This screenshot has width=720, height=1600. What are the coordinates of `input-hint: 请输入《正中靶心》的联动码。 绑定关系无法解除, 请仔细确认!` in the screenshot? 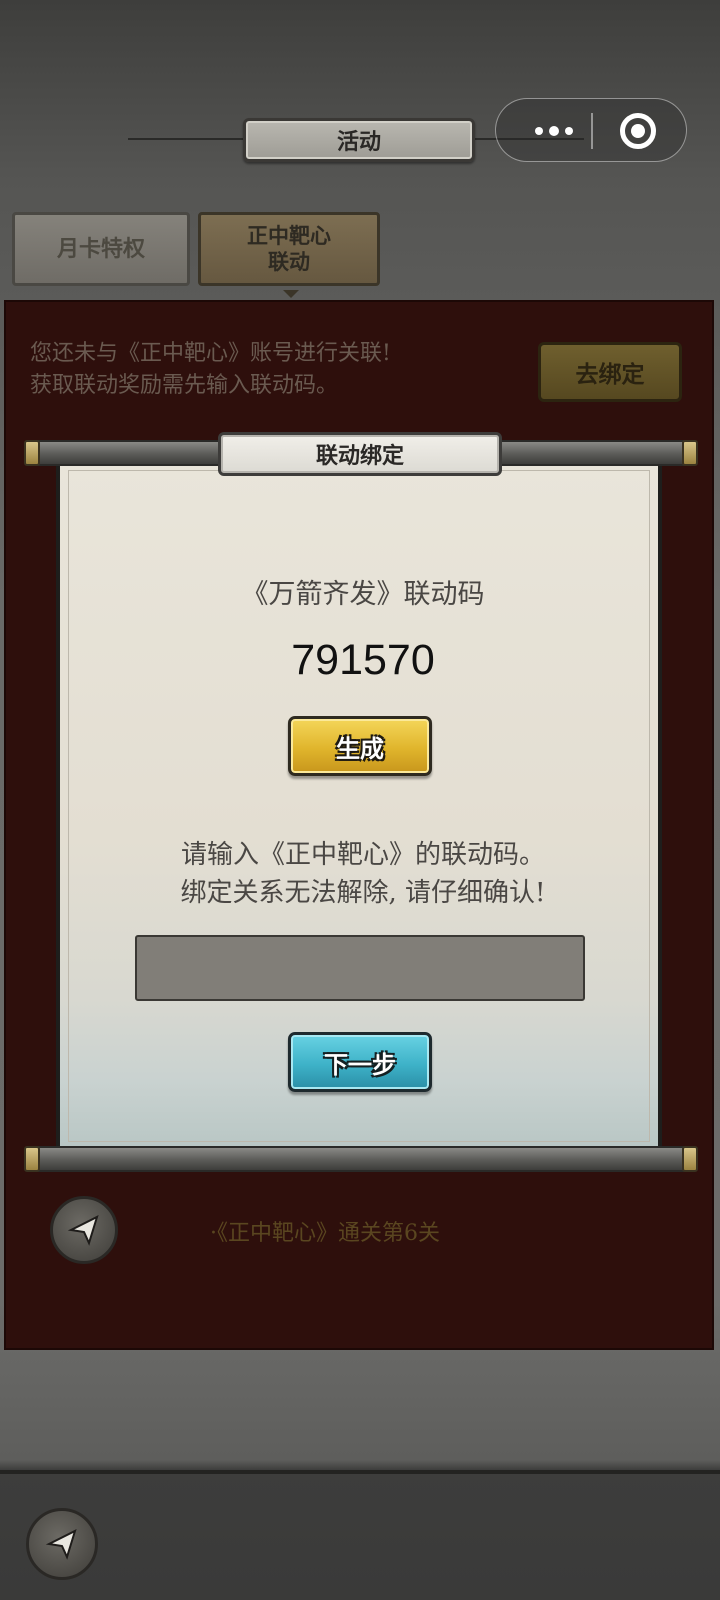 It's located at (363, 874).